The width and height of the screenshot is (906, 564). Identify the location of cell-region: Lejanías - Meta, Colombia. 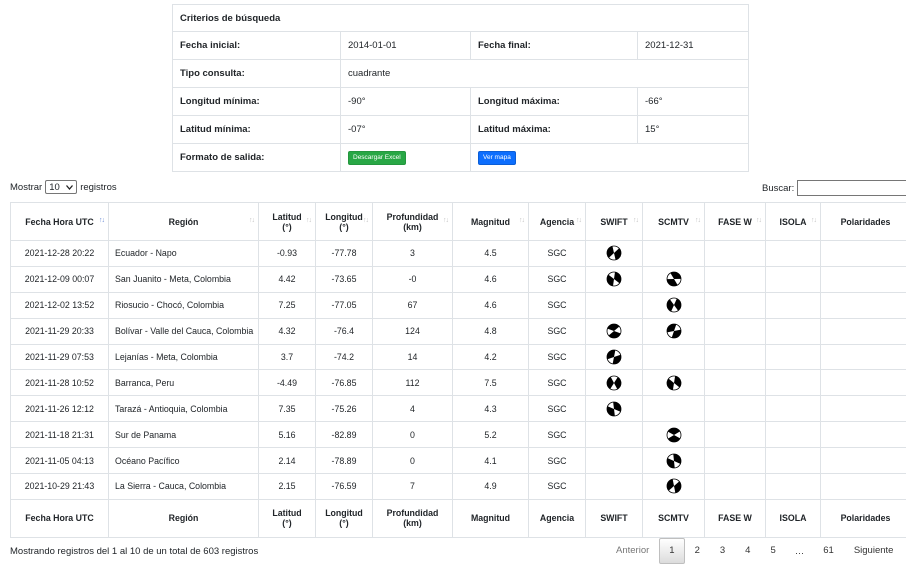
(184, 357).